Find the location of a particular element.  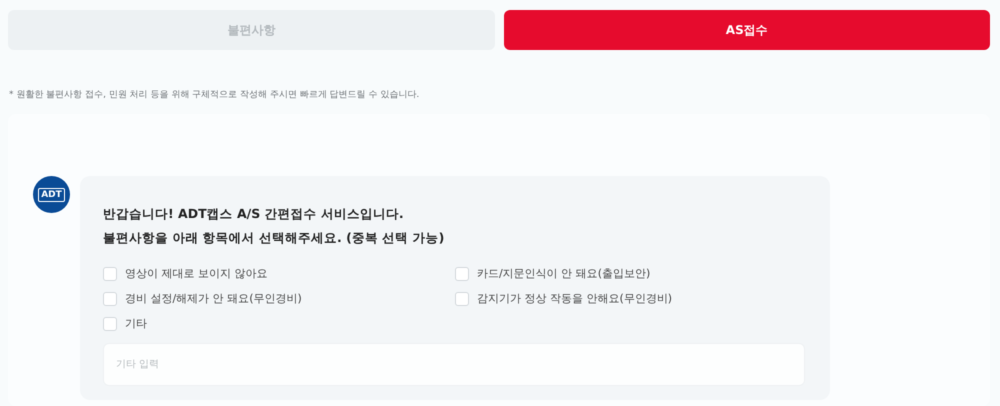

option-label: 기타 is located at coordinates (136, 323).